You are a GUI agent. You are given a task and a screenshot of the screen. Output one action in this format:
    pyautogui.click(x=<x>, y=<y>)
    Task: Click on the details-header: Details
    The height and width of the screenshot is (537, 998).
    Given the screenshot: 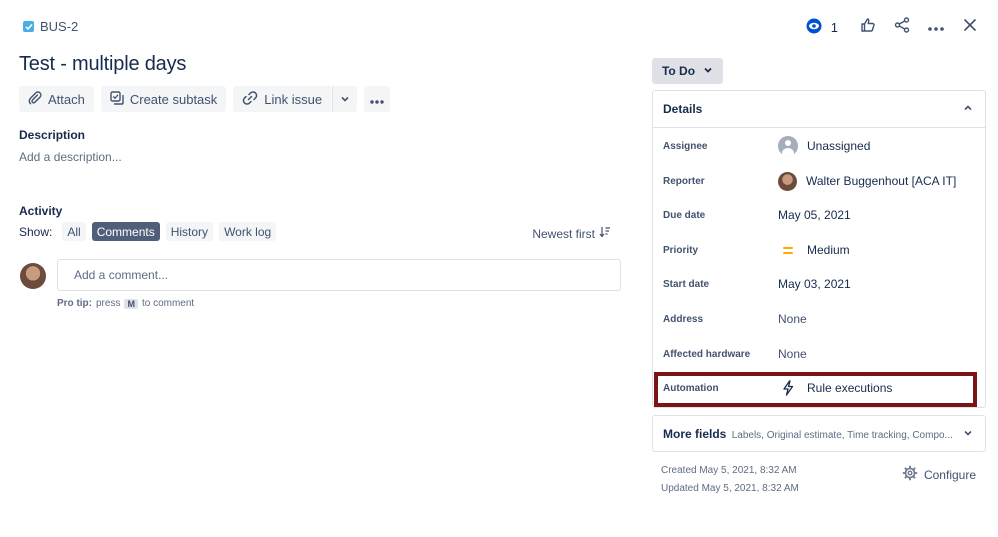 What is the action you would take?
    pyautogui.click(x=819, y=109)
    